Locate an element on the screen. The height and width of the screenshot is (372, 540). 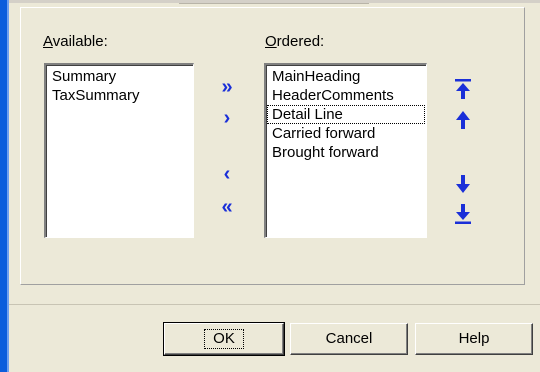
move-down-icon is located at coordinates (463, 184).